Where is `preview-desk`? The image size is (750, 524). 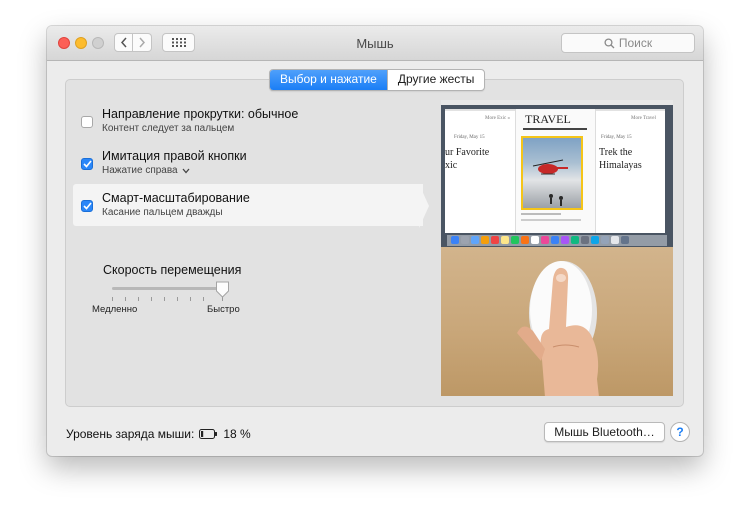 preview-desk is located at coordinates (557, 321).